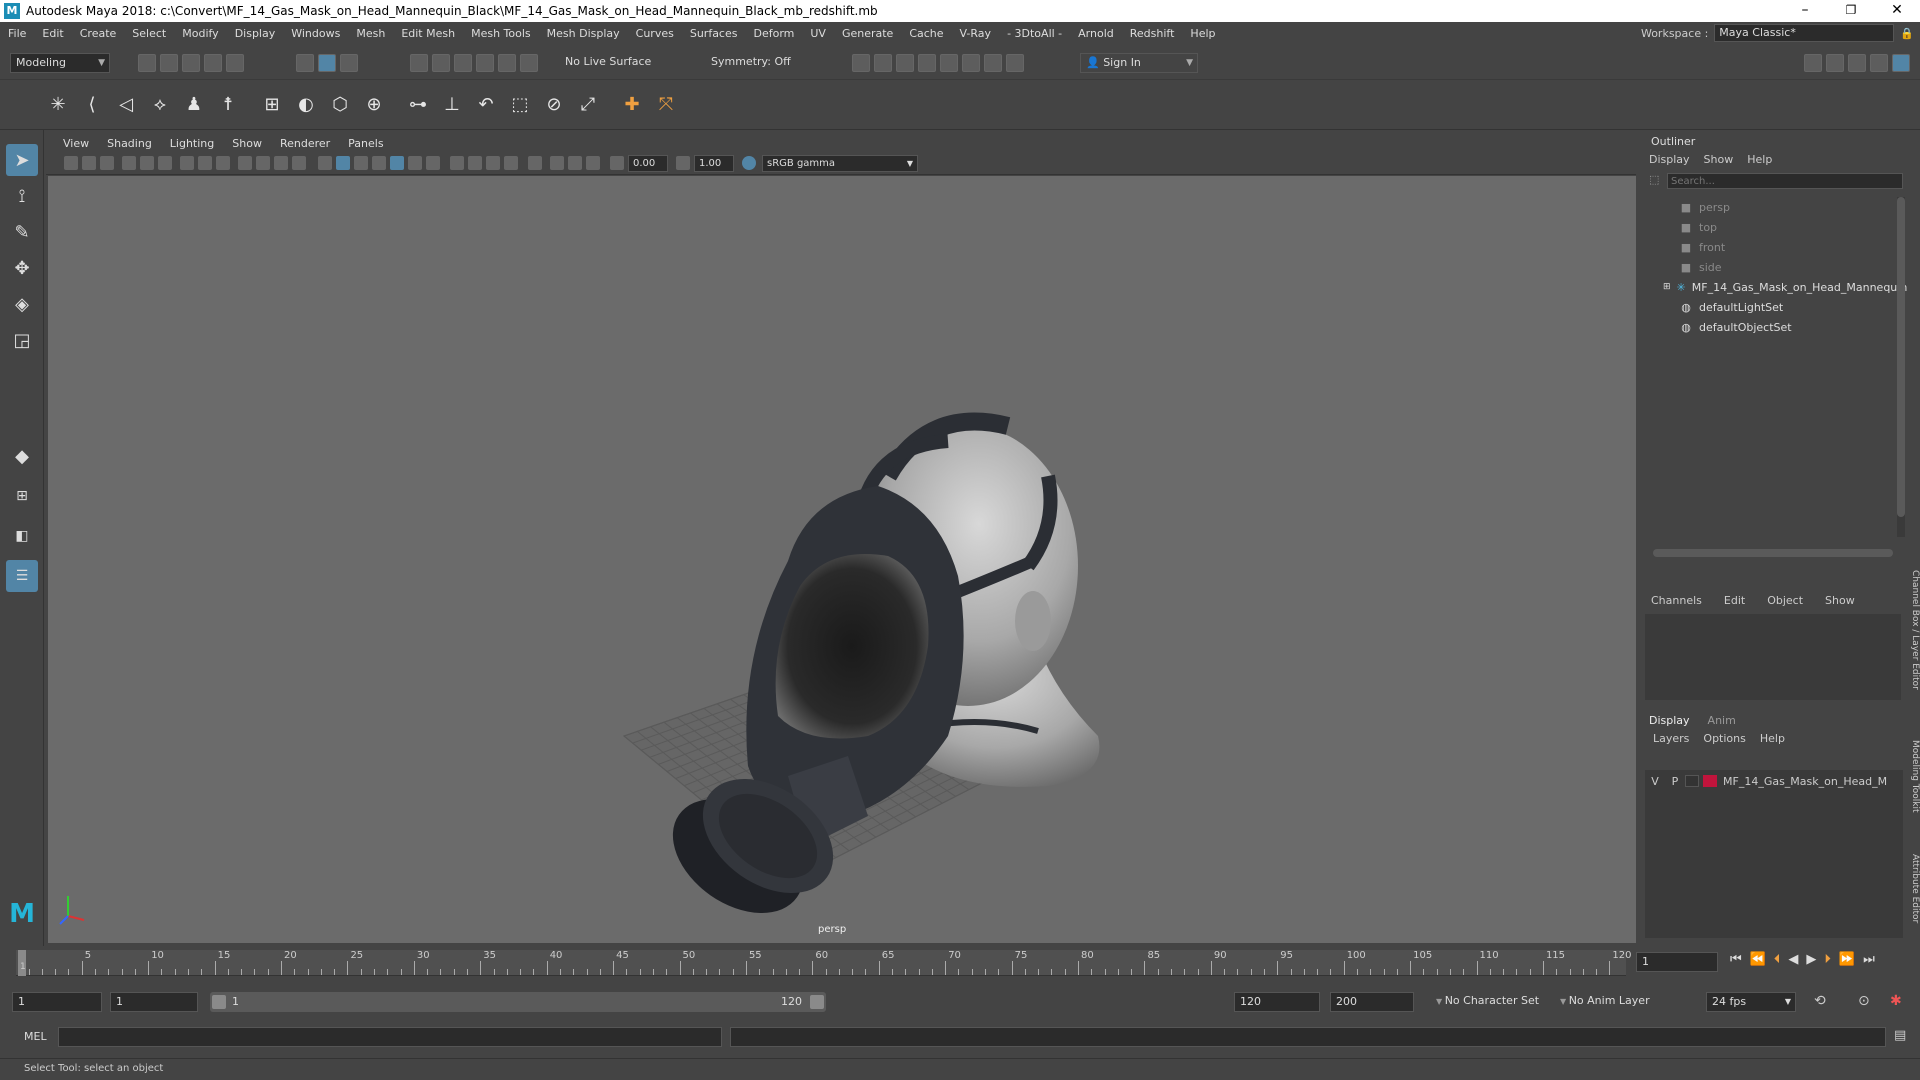 The image size is (1920, 1080). What do you see at coordinates (1277, 1002) in the screenshot?
I see `playback-end-field: 120` at bounding box center [1277, 1002].